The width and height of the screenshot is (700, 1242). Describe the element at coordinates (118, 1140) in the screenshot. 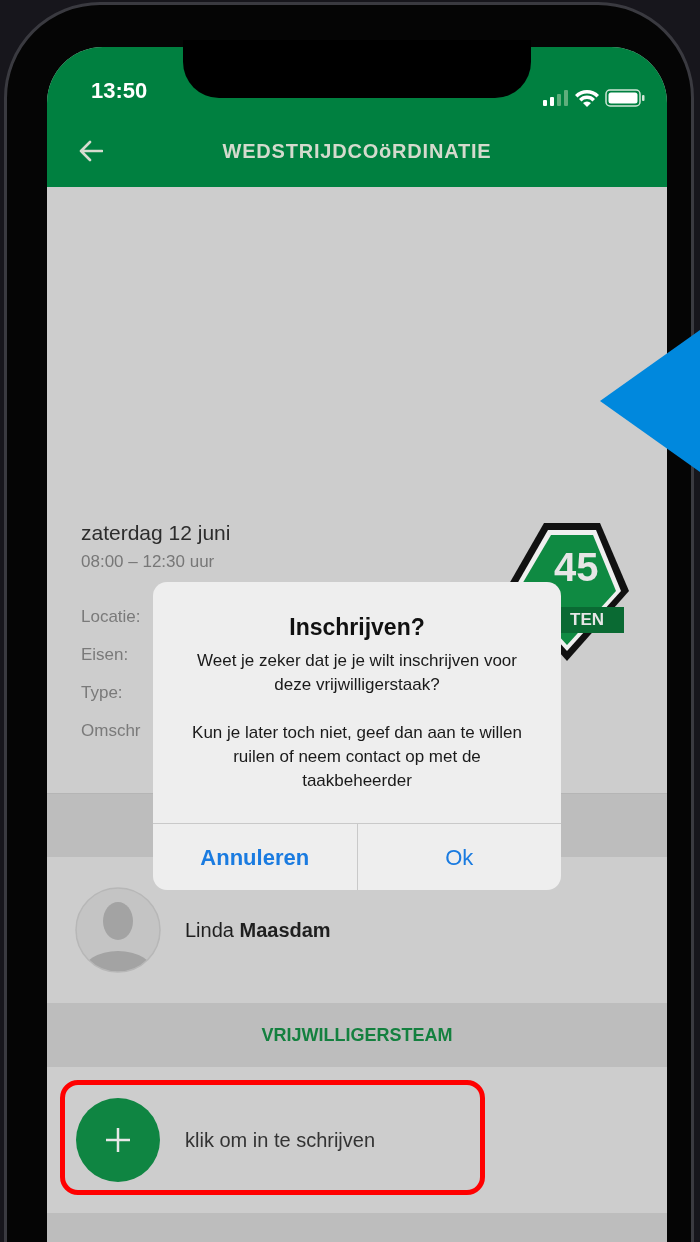

I see `add-icon` at that location.